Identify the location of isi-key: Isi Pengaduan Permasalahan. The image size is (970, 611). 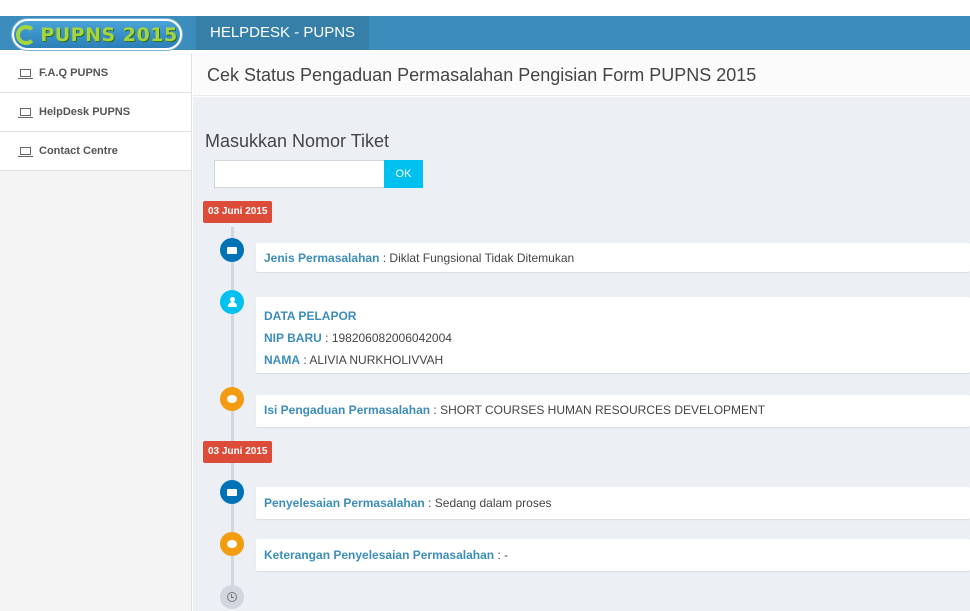
(347, 410).